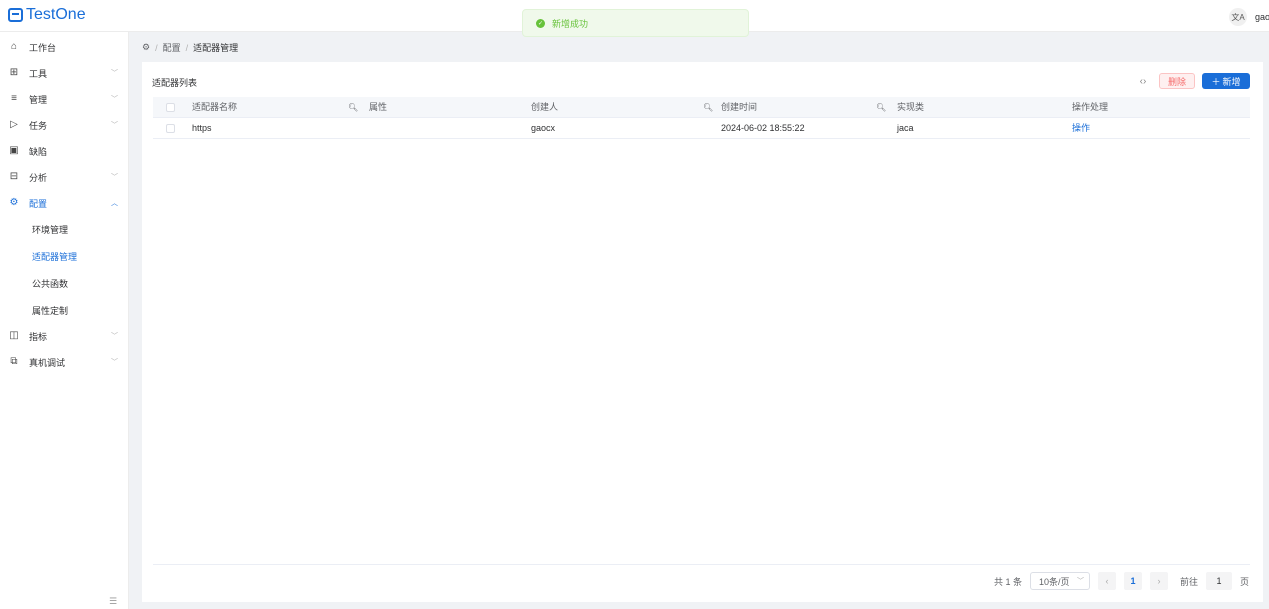 This screenshot has height=609, width=1269. What do you see at coordinates (38, 125) in the screenshot?
I see `sidebar-item-label: 任务` at bounding box center [38, 125].